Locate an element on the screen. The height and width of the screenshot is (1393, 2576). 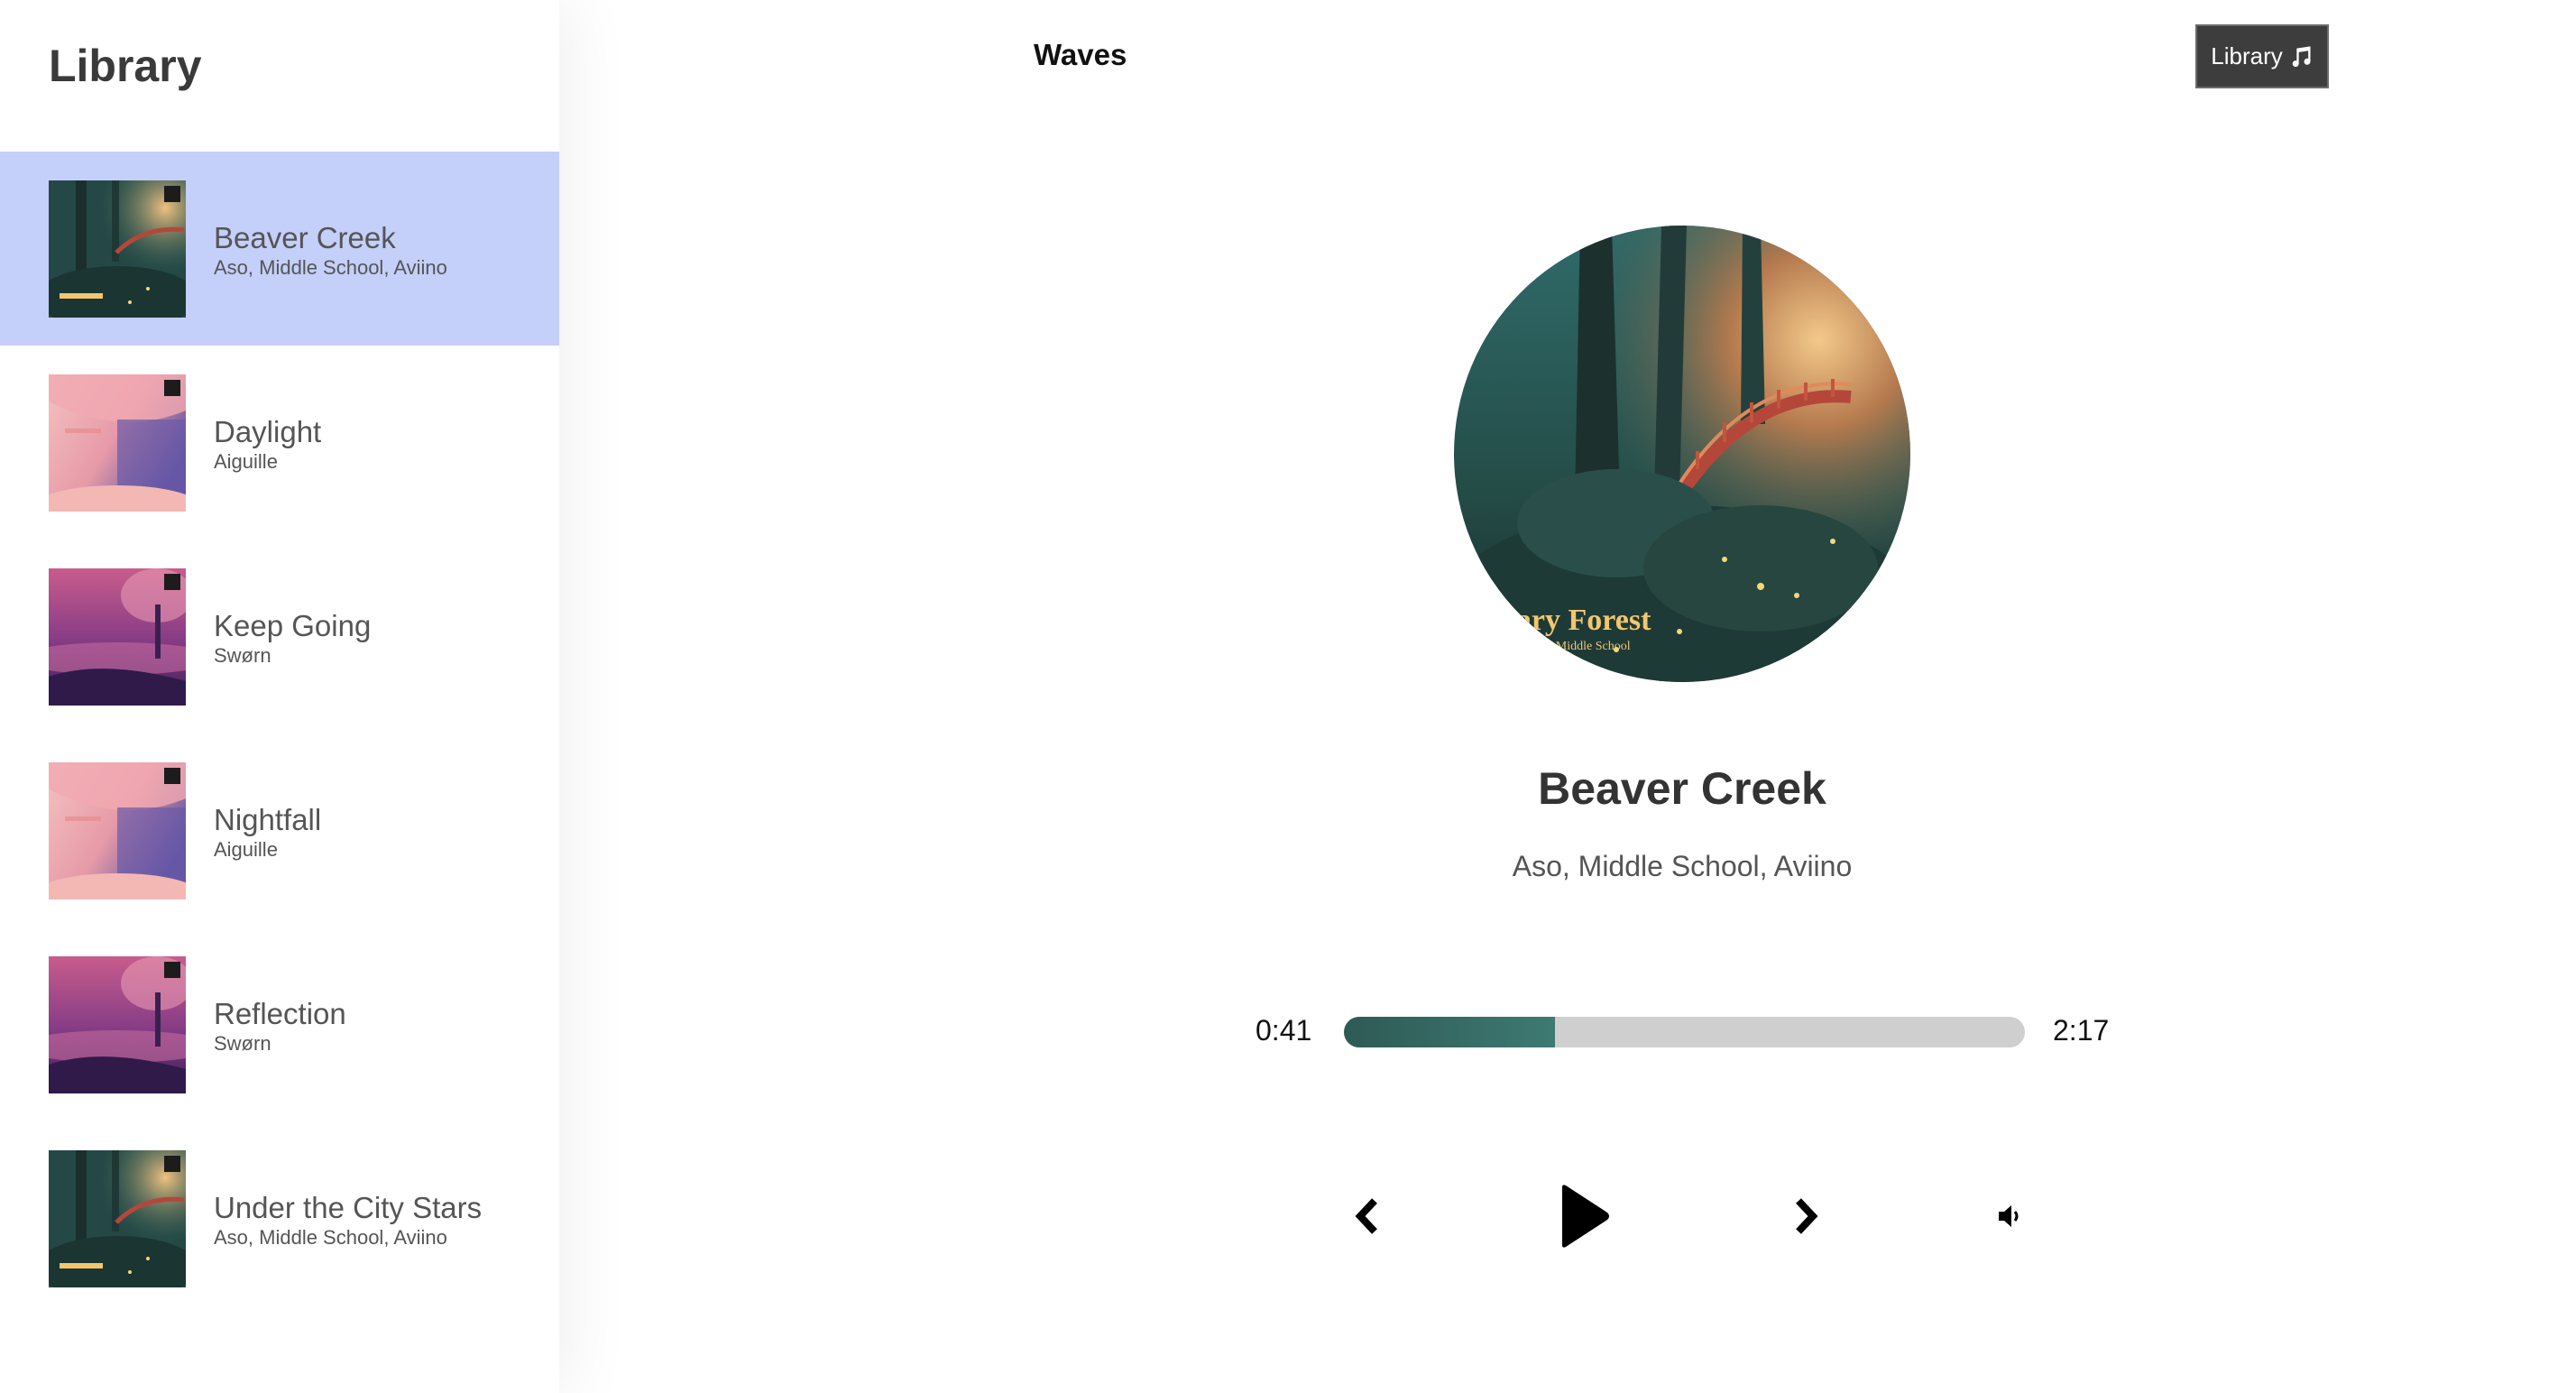
library-button-label: Library is located at coordinates (2247, 55).